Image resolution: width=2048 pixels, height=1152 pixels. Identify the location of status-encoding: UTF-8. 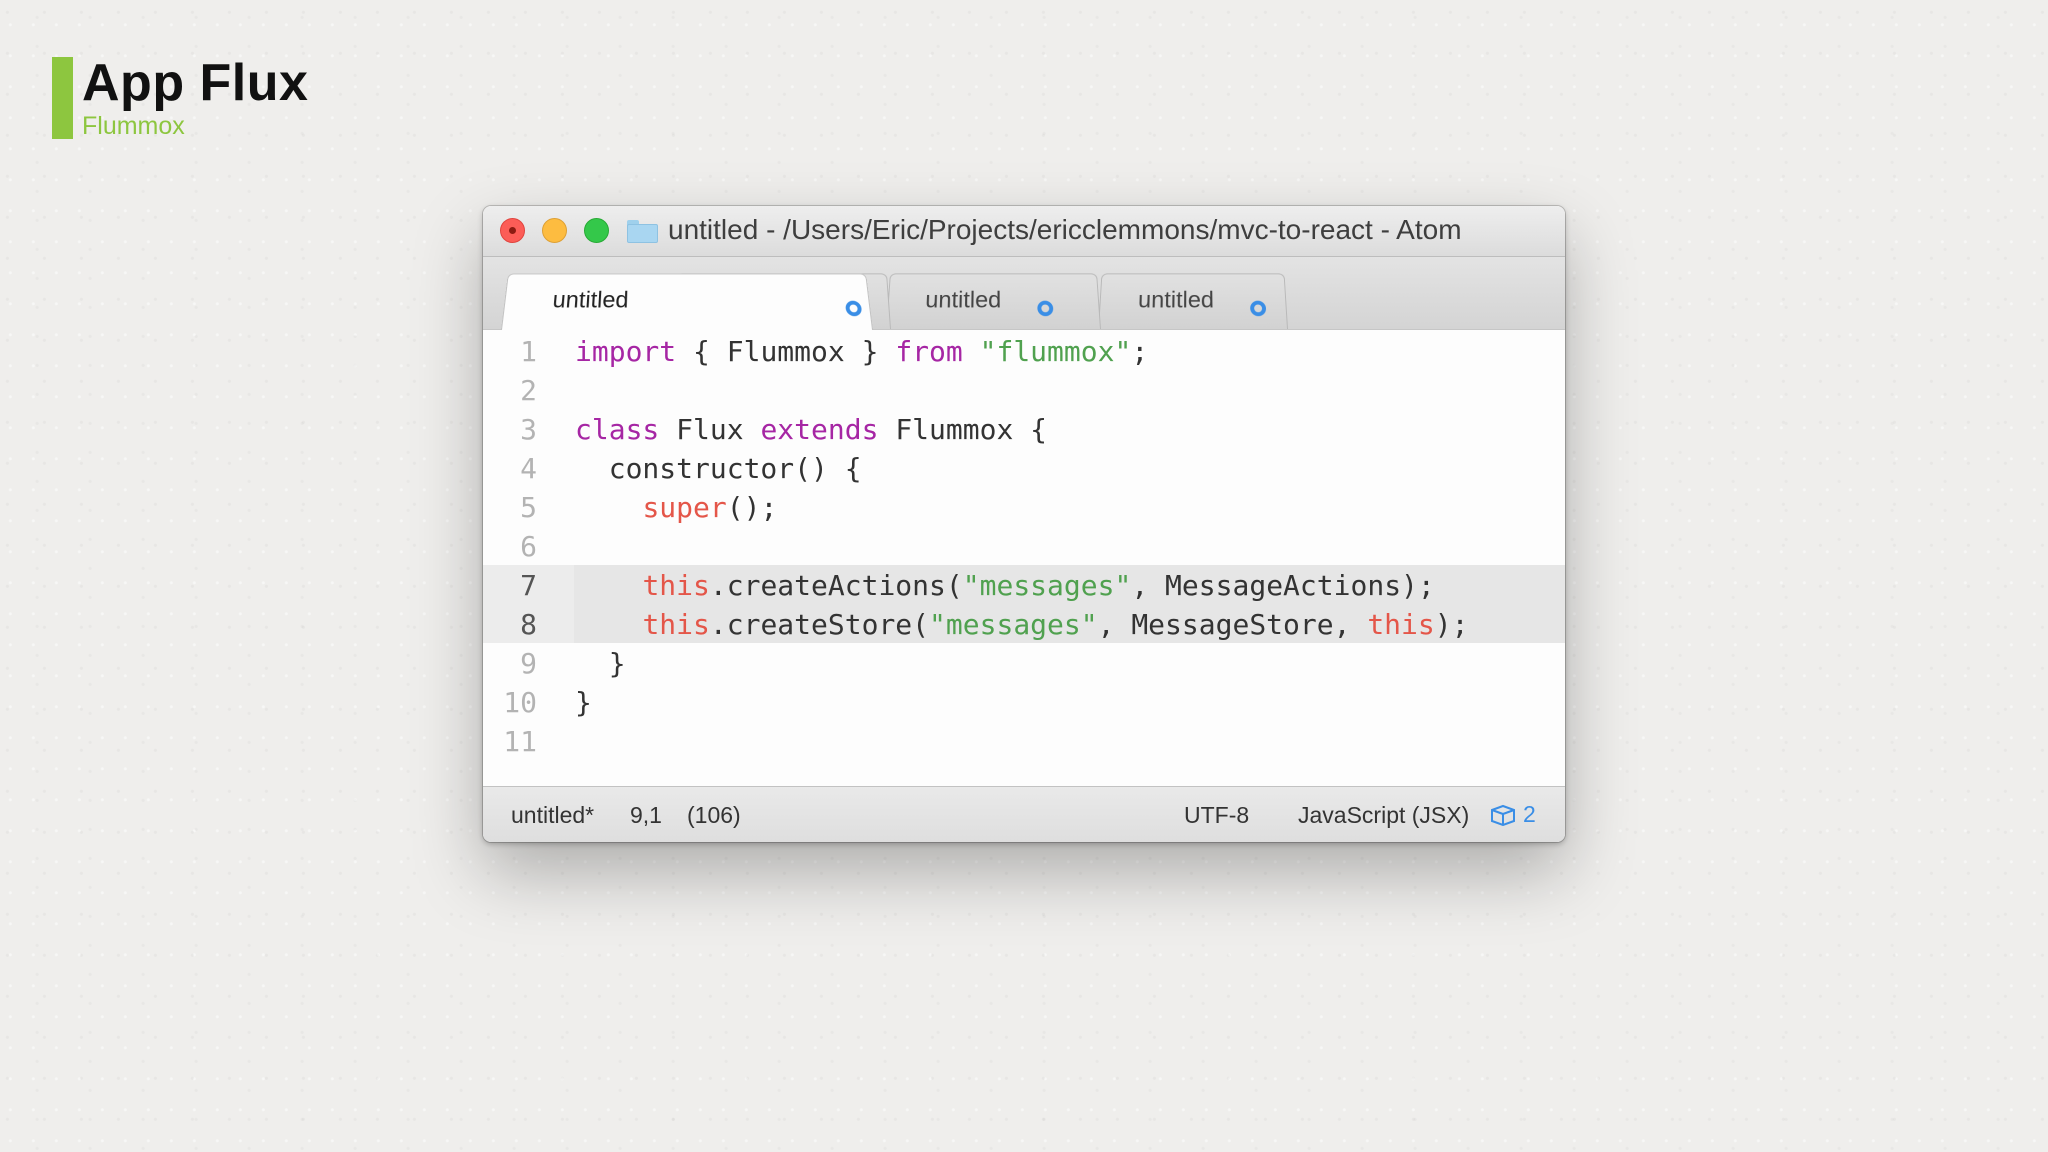
(1216, 815).